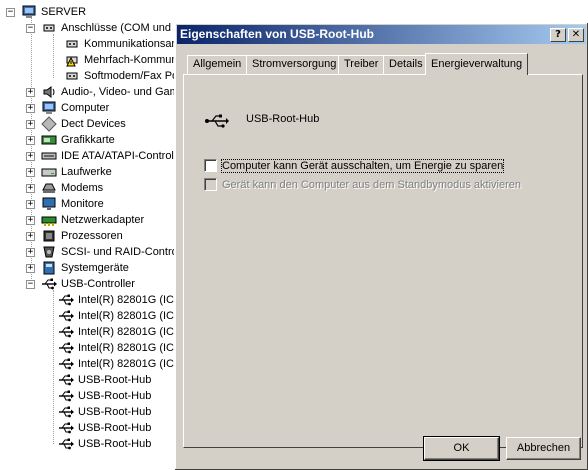 The width and height of the screenshot is (588, 470). I want to click on tree-item: + Grafikkarte, so click(70, 140).